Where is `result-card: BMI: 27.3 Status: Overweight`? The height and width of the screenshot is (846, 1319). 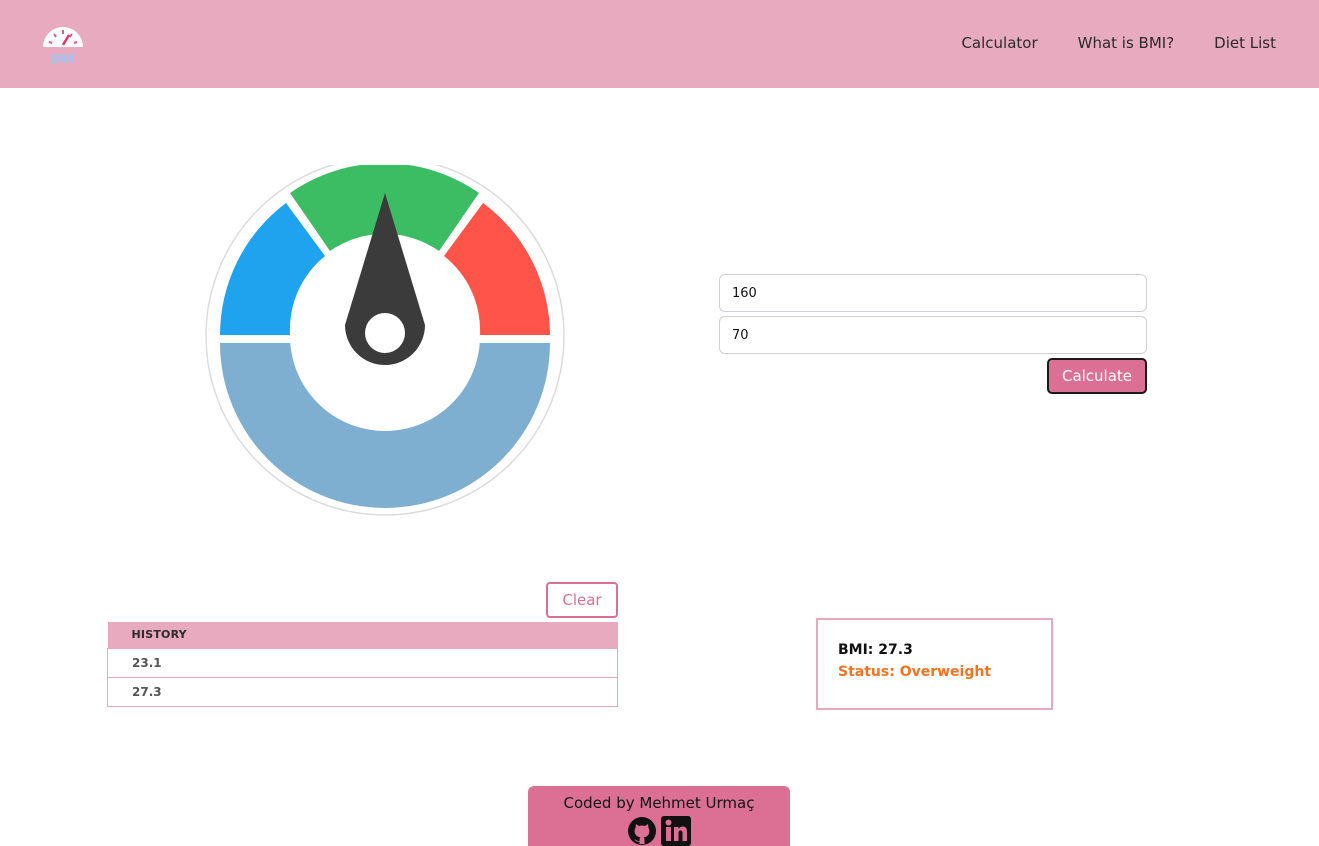
result-card: BMI: 27.3 Status: Overweight is located at coordinates (934, 664).